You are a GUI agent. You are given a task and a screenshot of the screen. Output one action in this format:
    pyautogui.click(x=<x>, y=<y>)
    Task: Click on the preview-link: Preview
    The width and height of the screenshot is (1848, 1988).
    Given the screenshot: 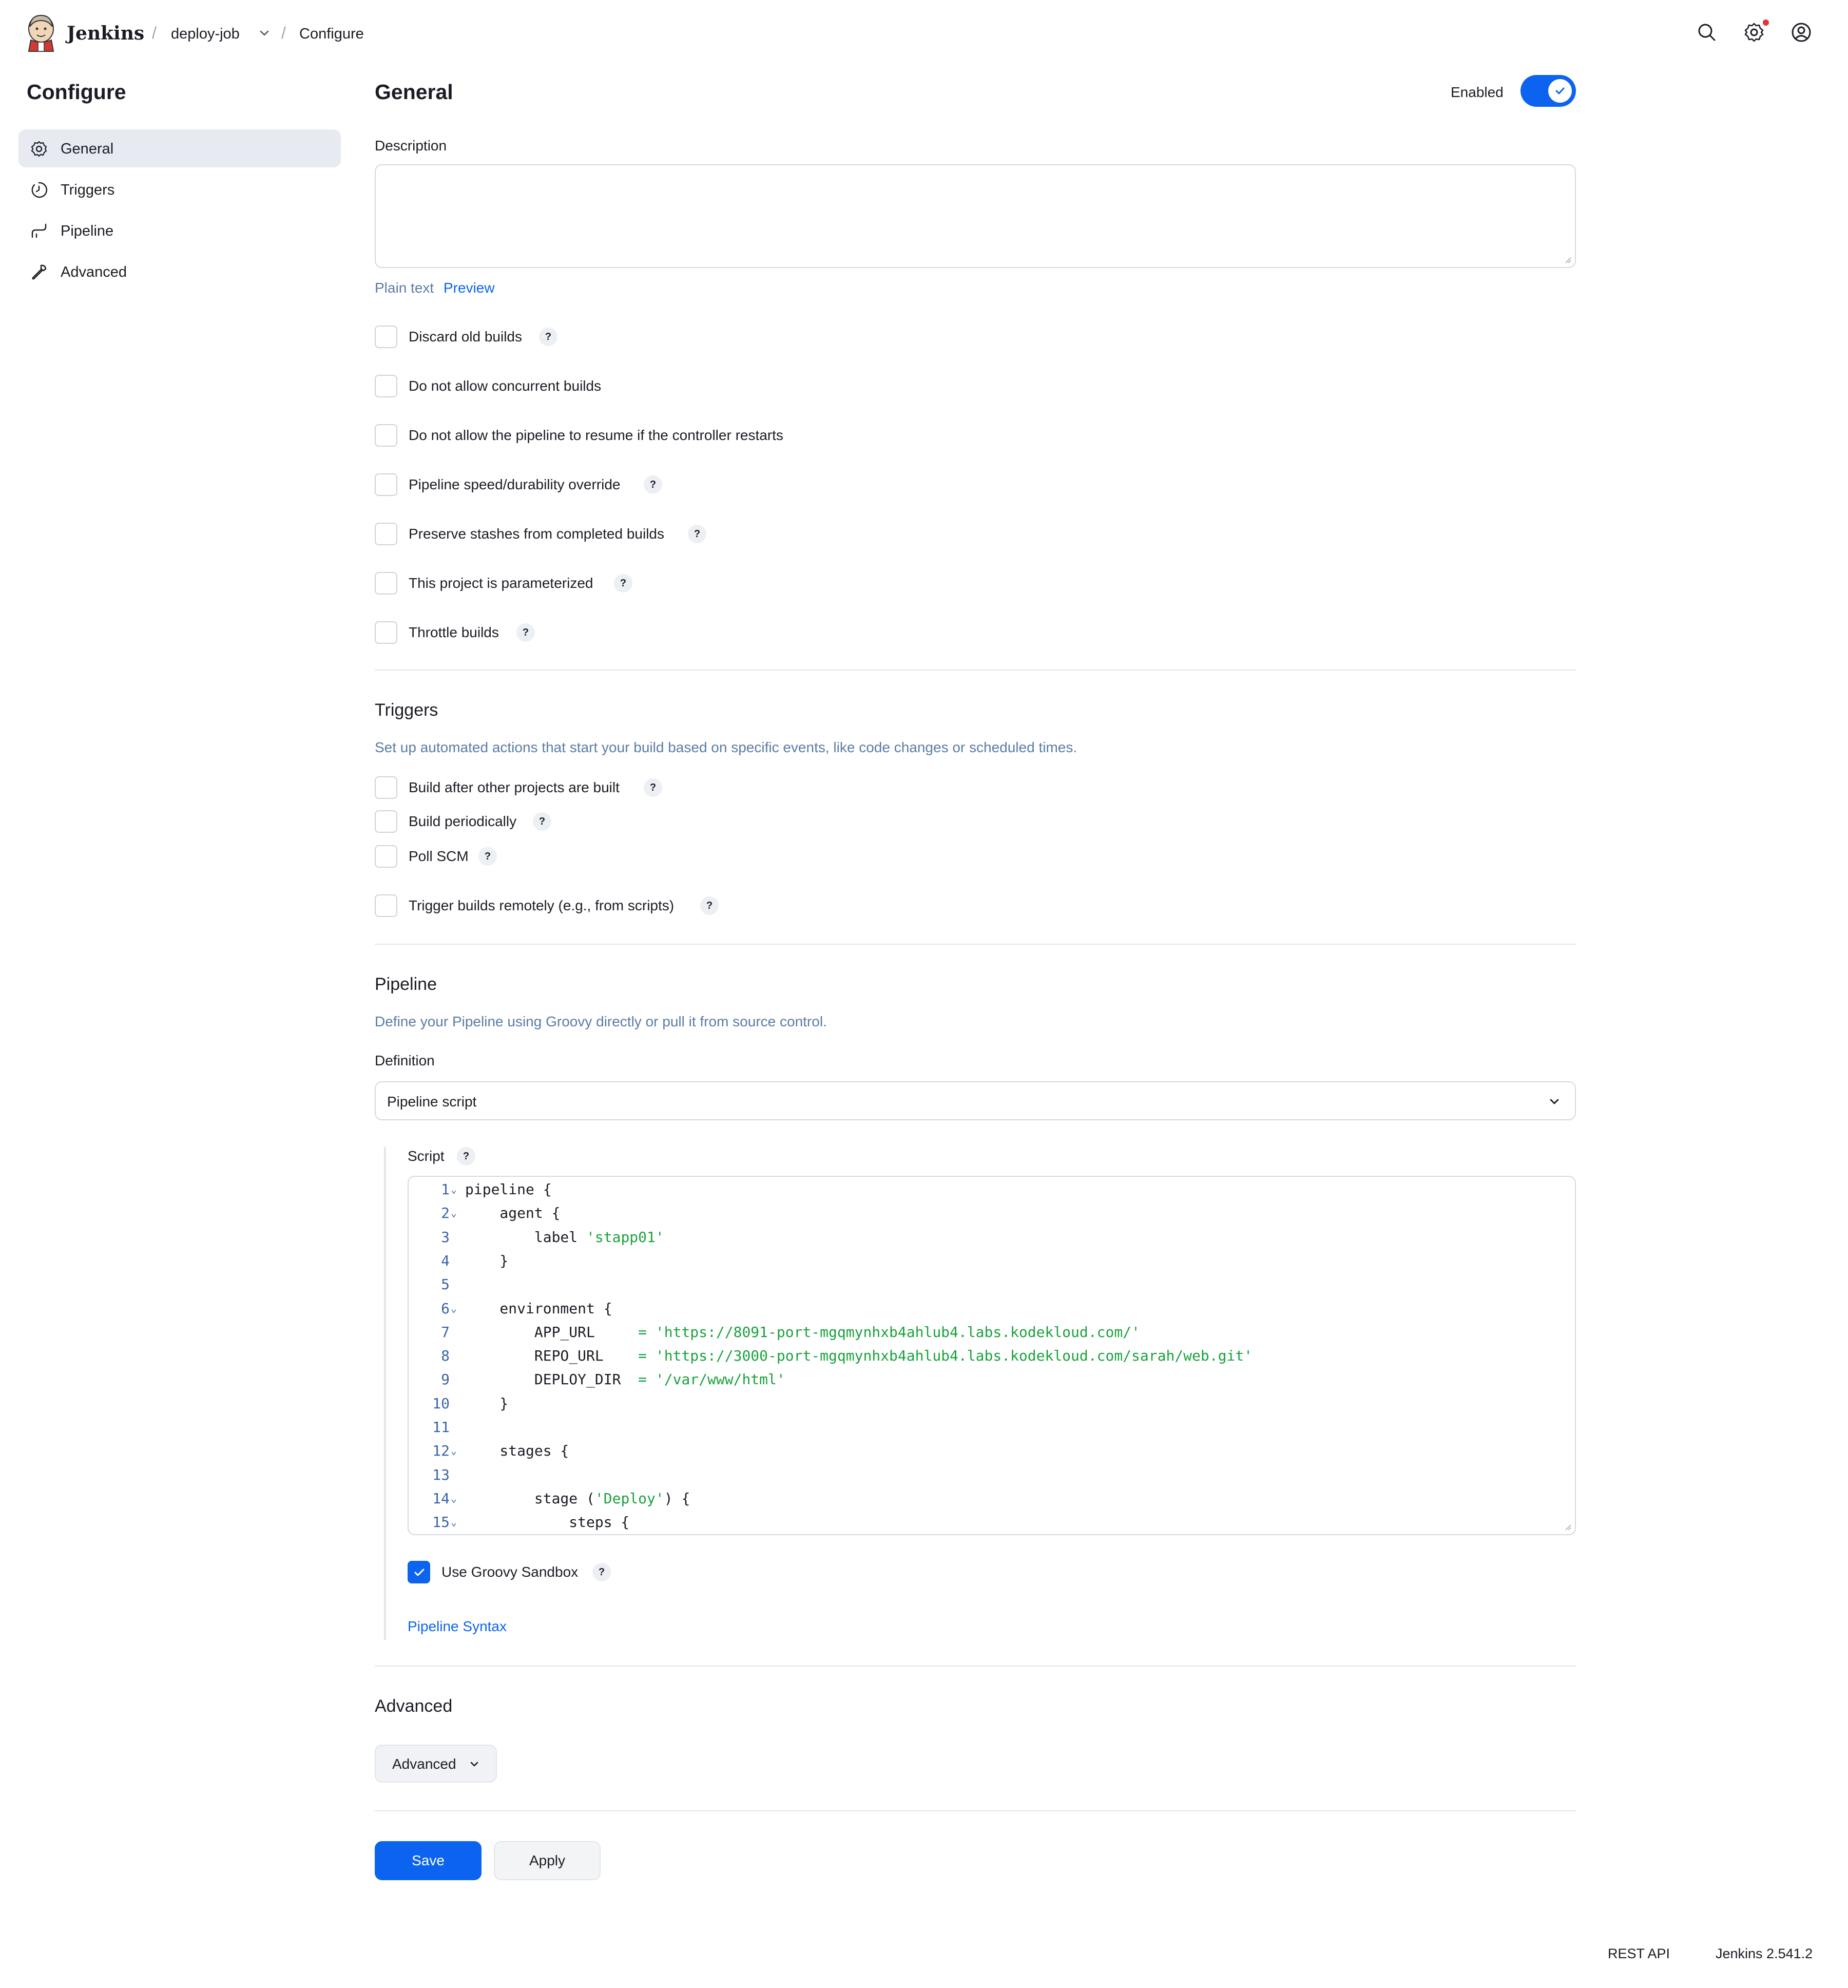 What is the action you would take?
    pyautogui.click(x=469, y=288)
    